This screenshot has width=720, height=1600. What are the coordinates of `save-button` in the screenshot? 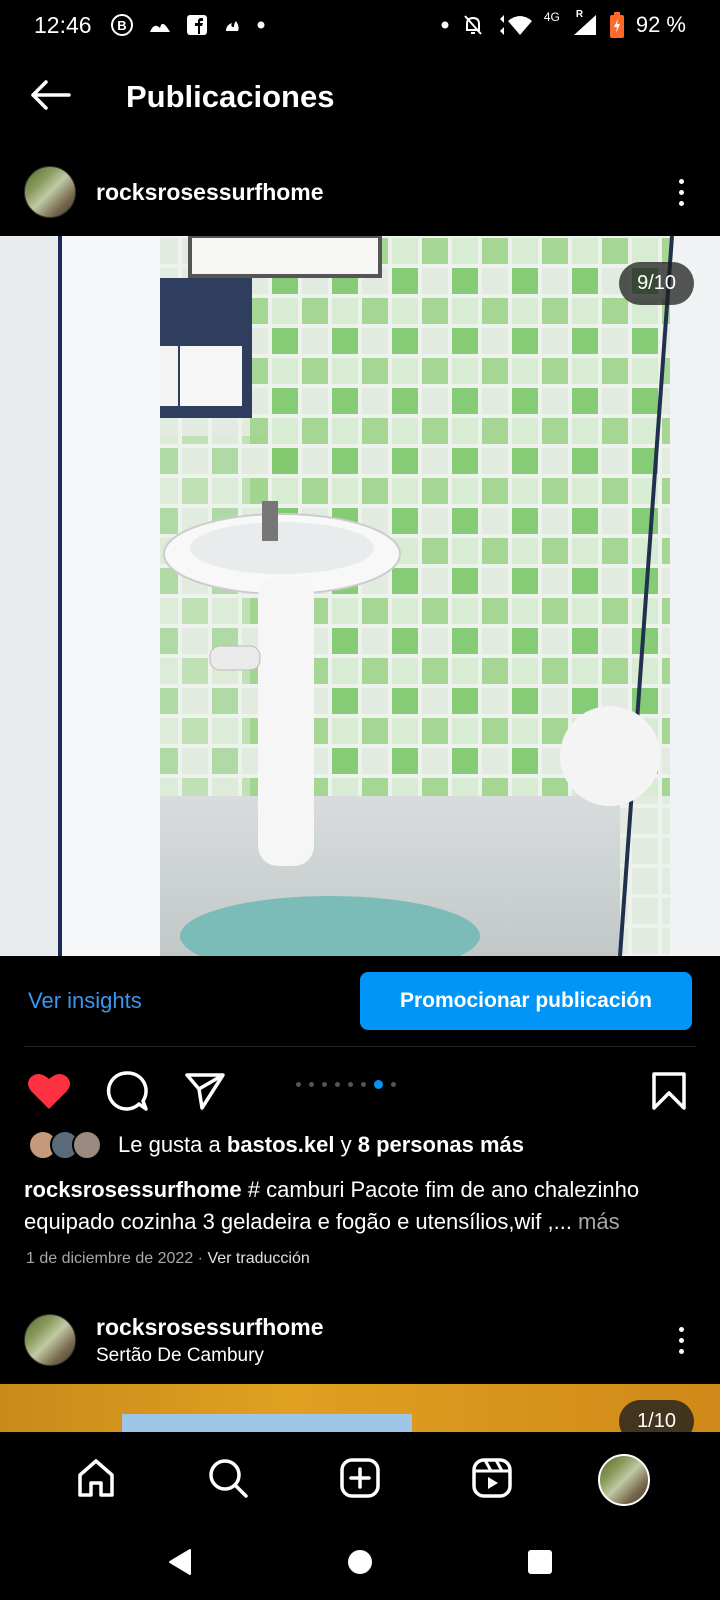 It's located at (669, 1093).